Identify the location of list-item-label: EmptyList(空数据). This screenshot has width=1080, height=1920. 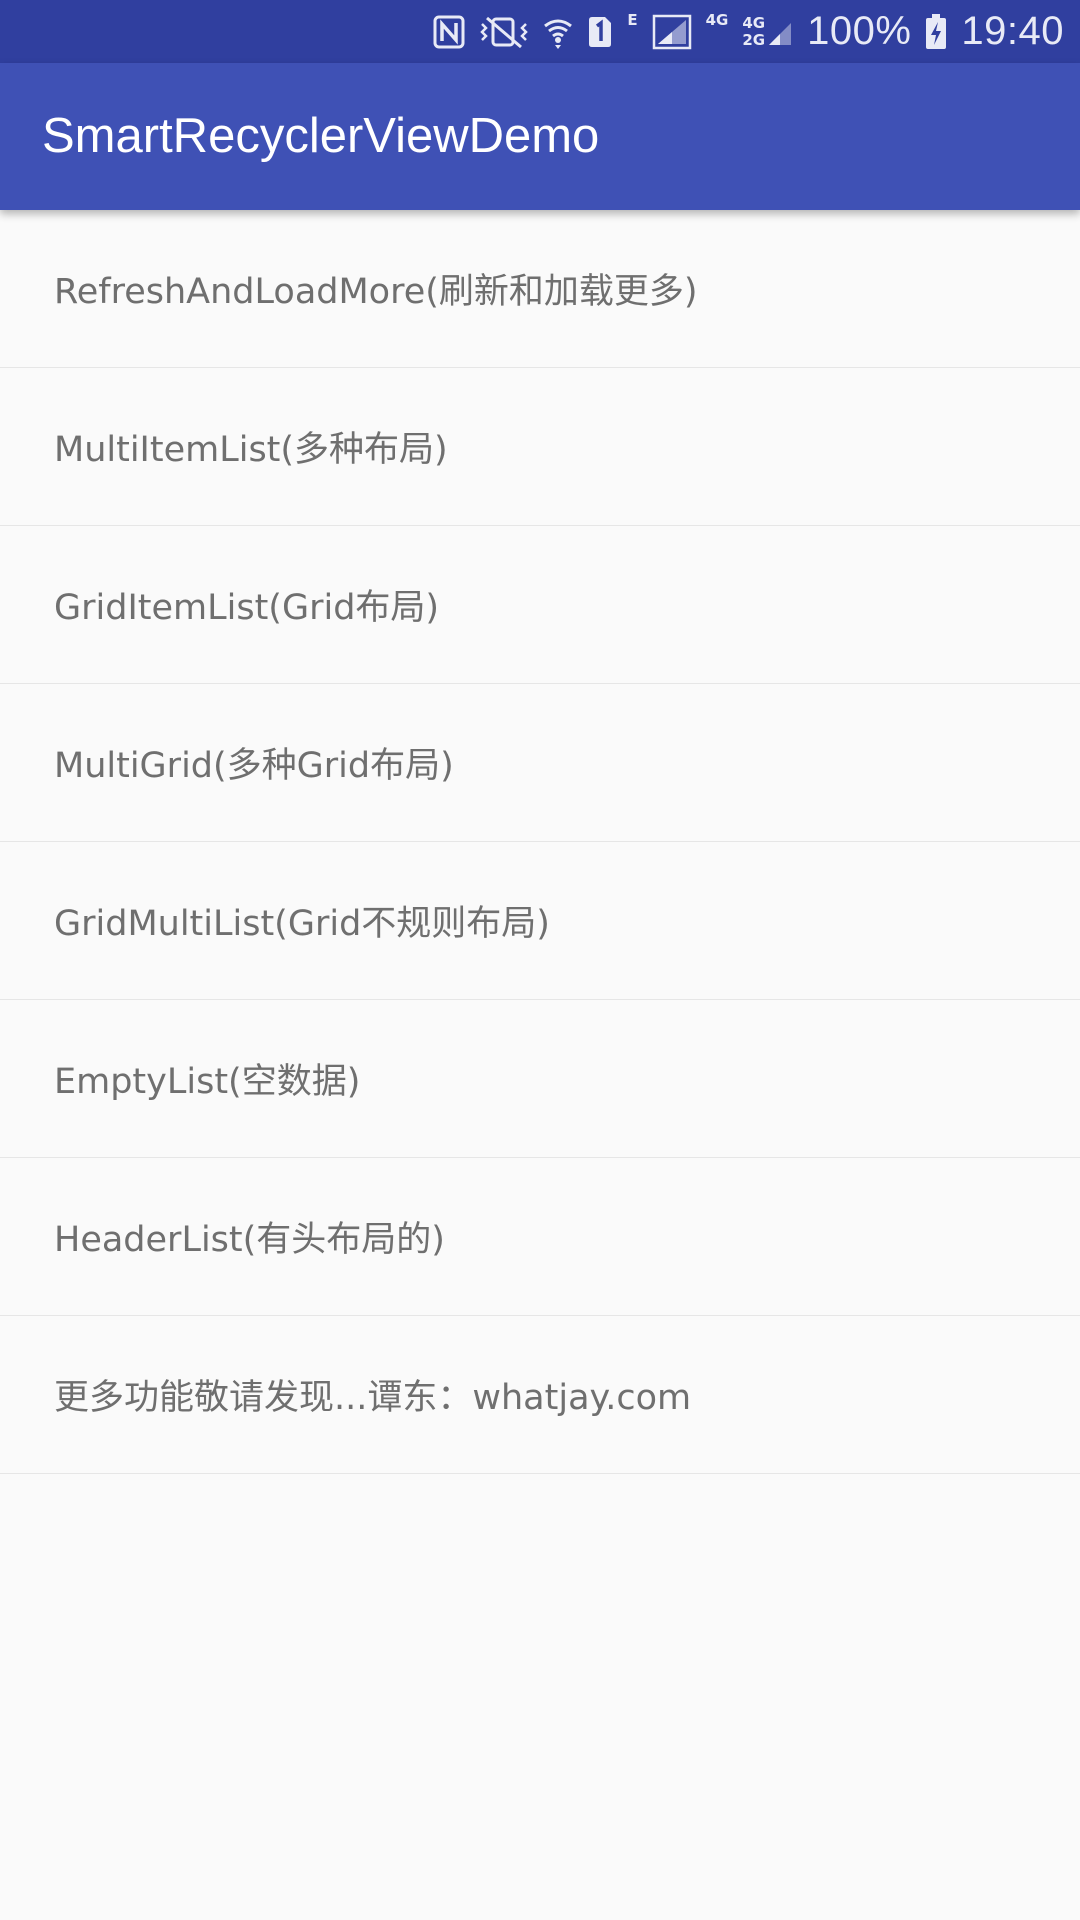
(207, 1082).